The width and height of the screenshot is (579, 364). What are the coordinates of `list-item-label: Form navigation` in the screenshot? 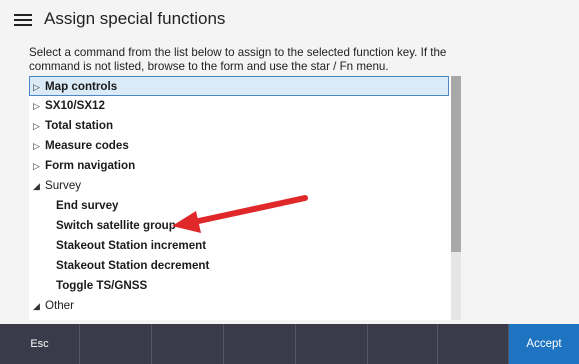 It's located at (90, 165).